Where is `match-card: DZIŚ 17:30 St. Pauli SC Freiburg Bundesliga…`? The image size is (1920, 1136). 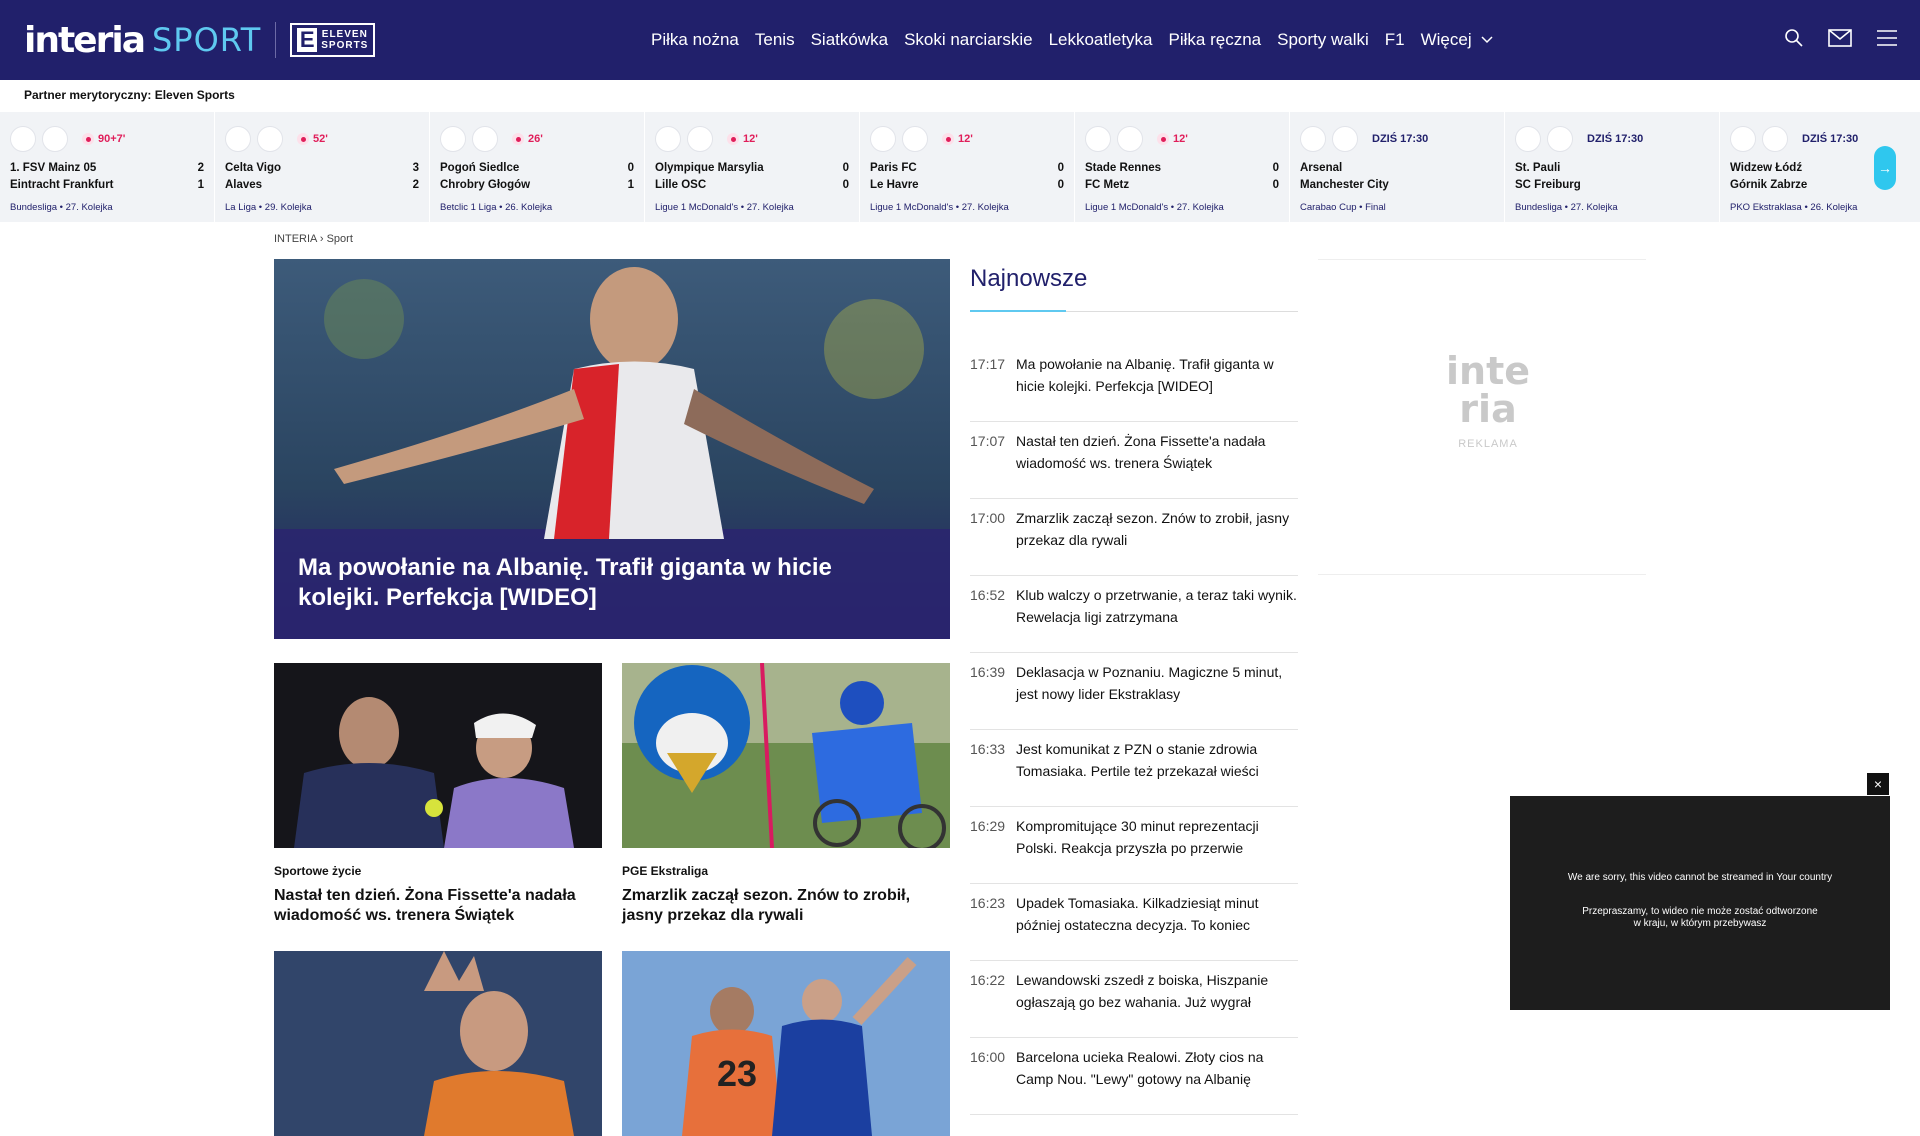
match-card: DZIŚ 17:30 St. Pauli SC Freiburg Bundesliga… is located at coordinates (1612, 167).